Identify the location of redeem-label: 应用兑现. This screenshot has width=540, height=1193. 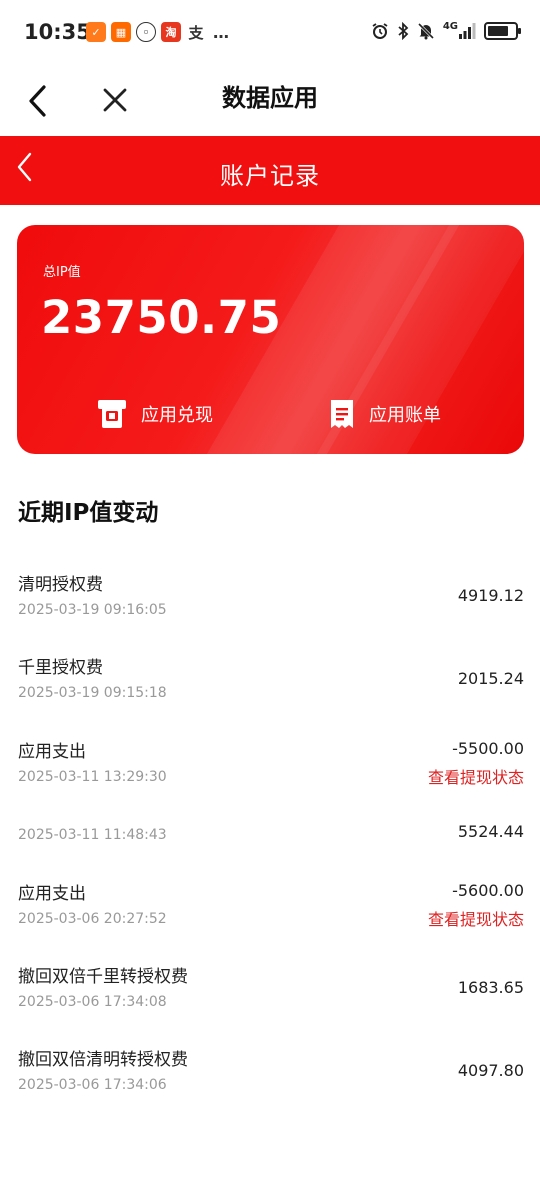
(177, 415).